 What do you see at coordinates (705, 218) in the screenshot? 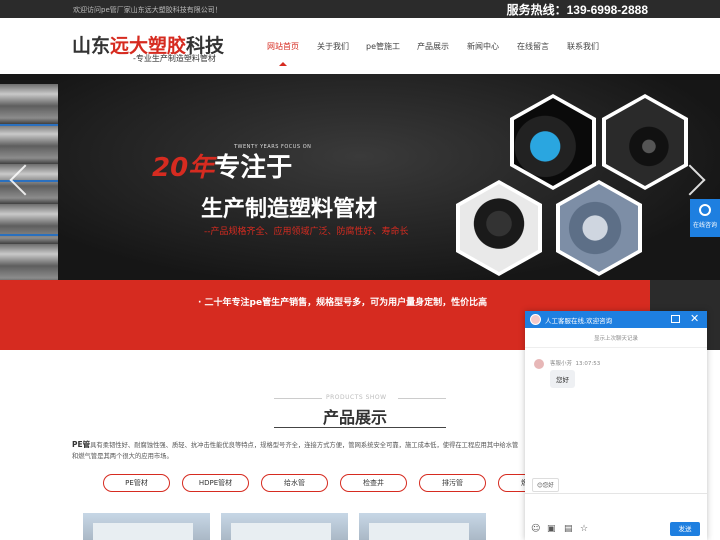
I see `online-consult-button: 在线咨询` at bounding box center [705, 218].